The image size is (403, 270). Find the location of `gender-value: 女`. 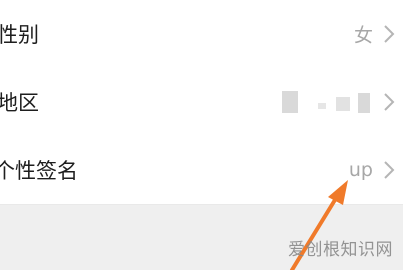

gender-value: 女 is located at coordinates (363, 35).